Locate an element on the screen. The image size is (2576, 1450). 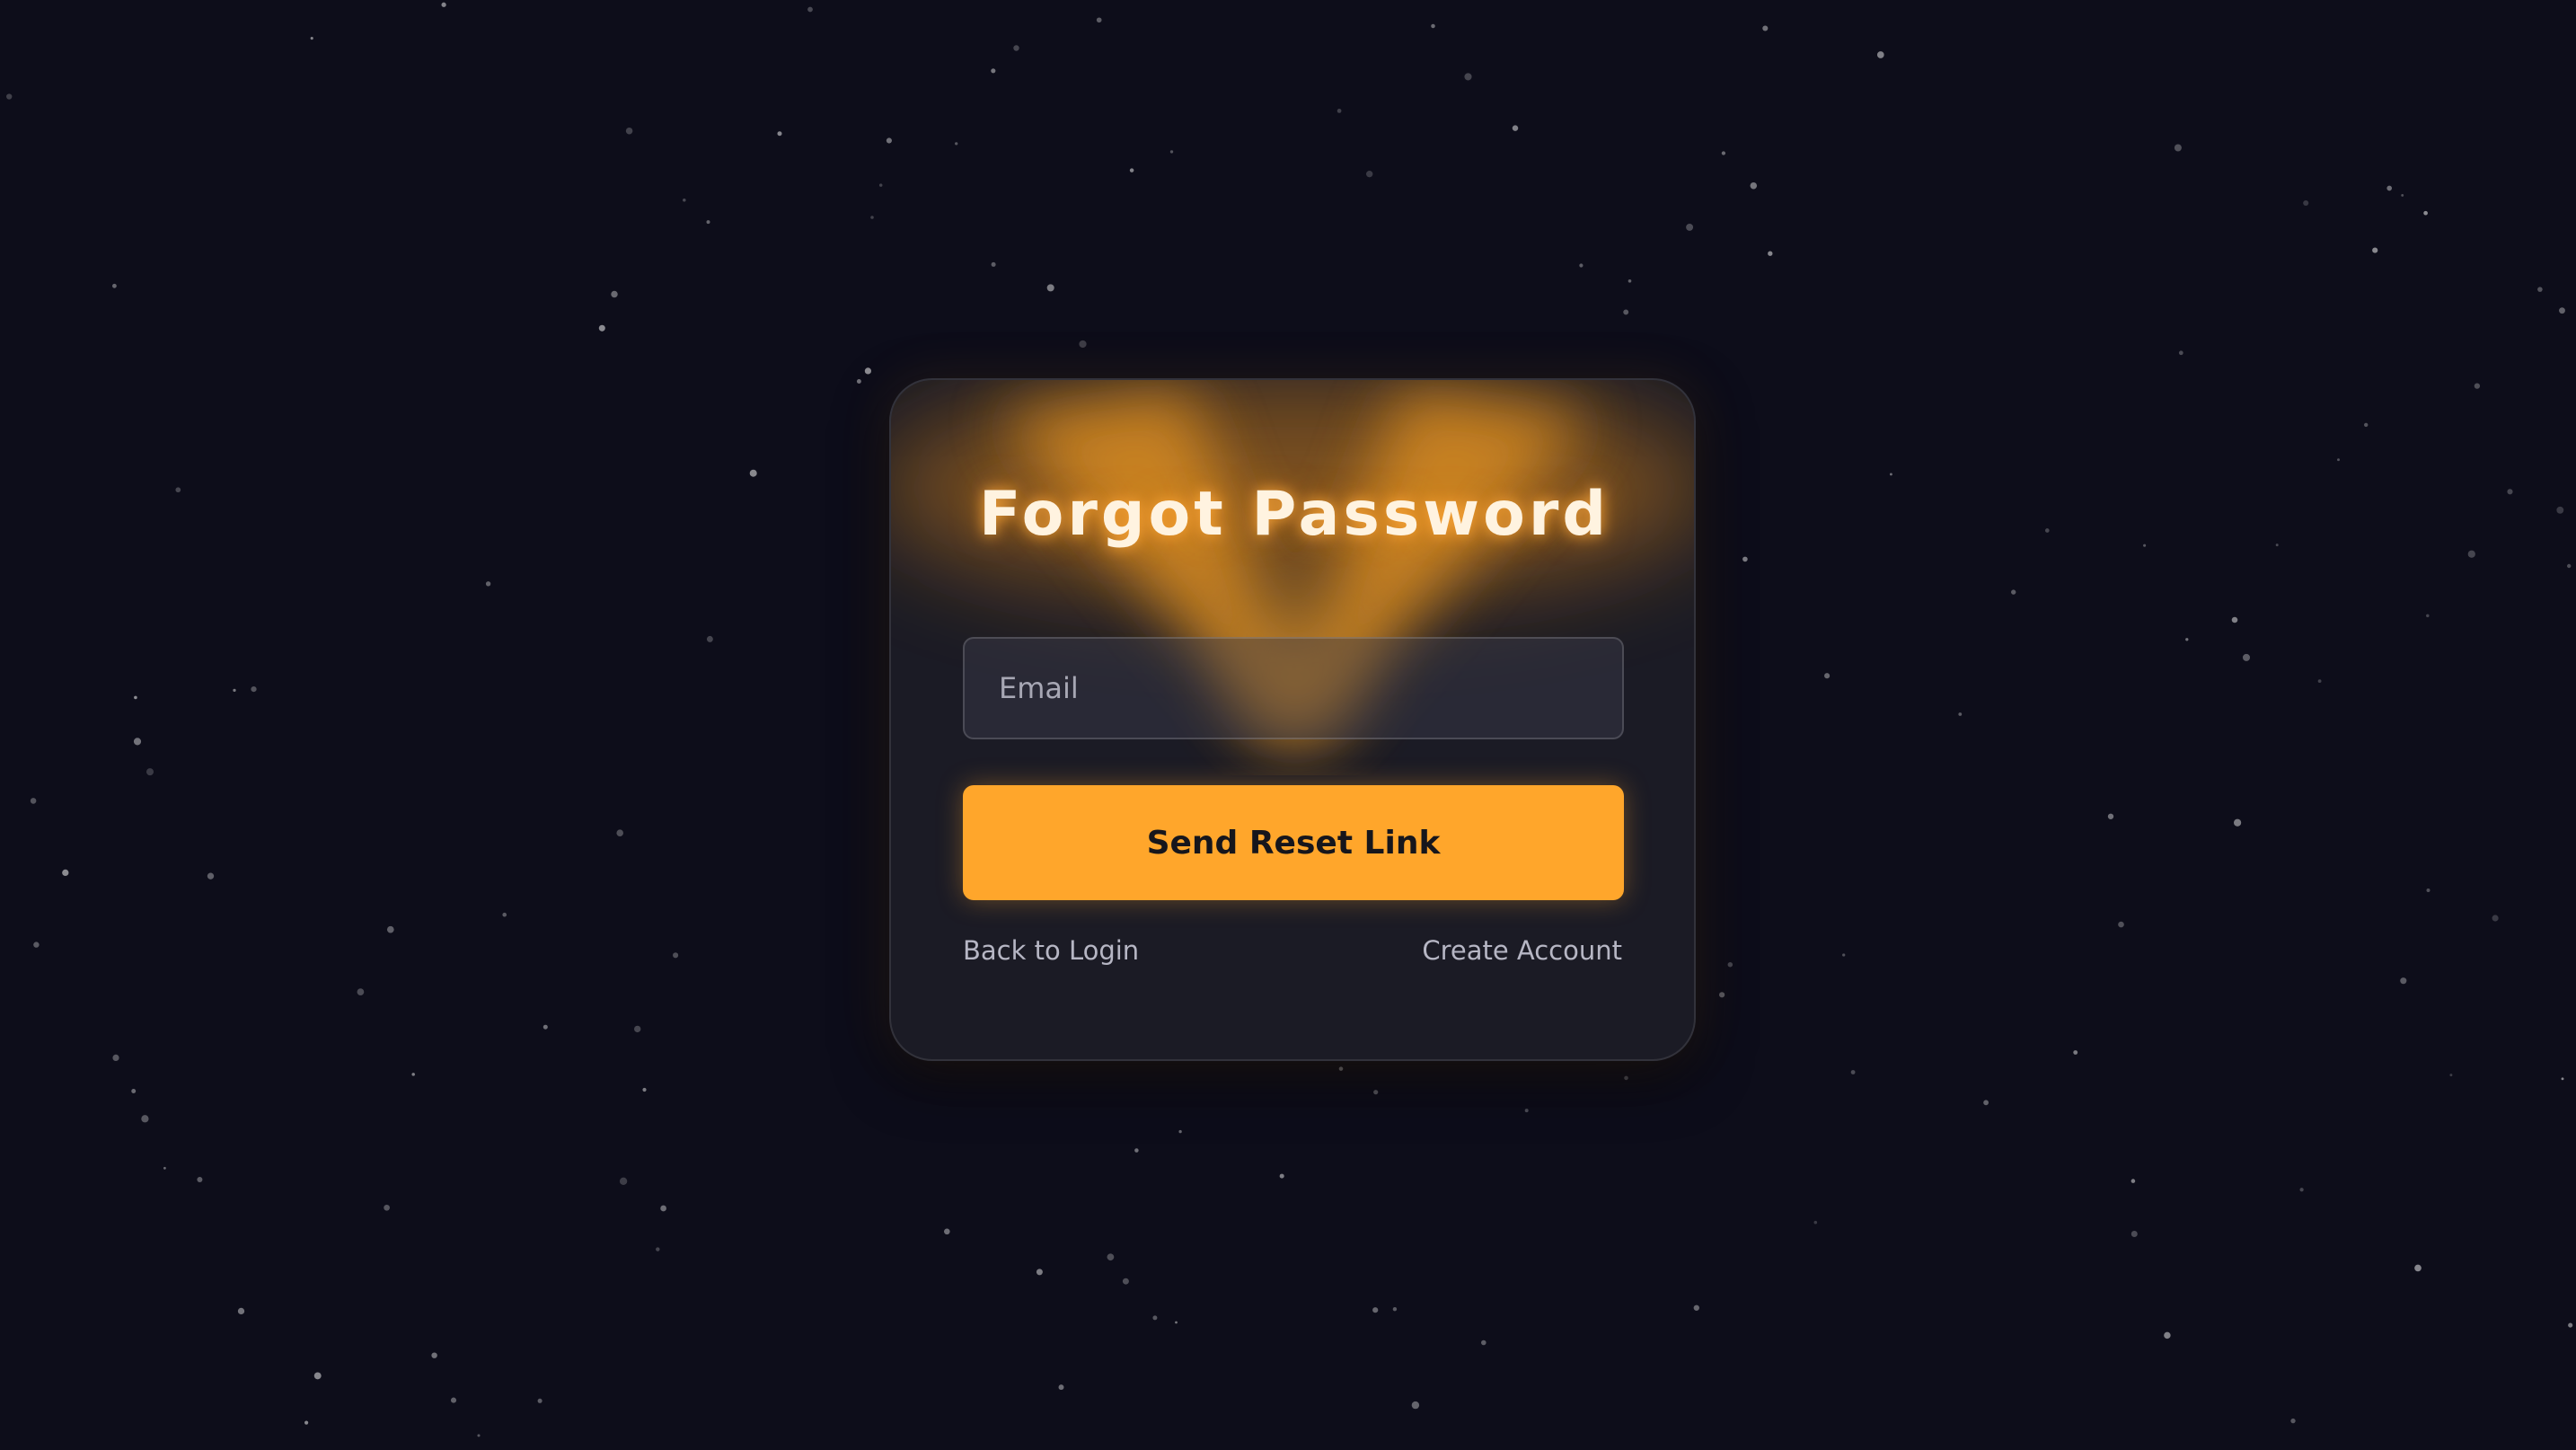
send-reset-link-button: Send Reset Link is located at coordinates (1293, 842).